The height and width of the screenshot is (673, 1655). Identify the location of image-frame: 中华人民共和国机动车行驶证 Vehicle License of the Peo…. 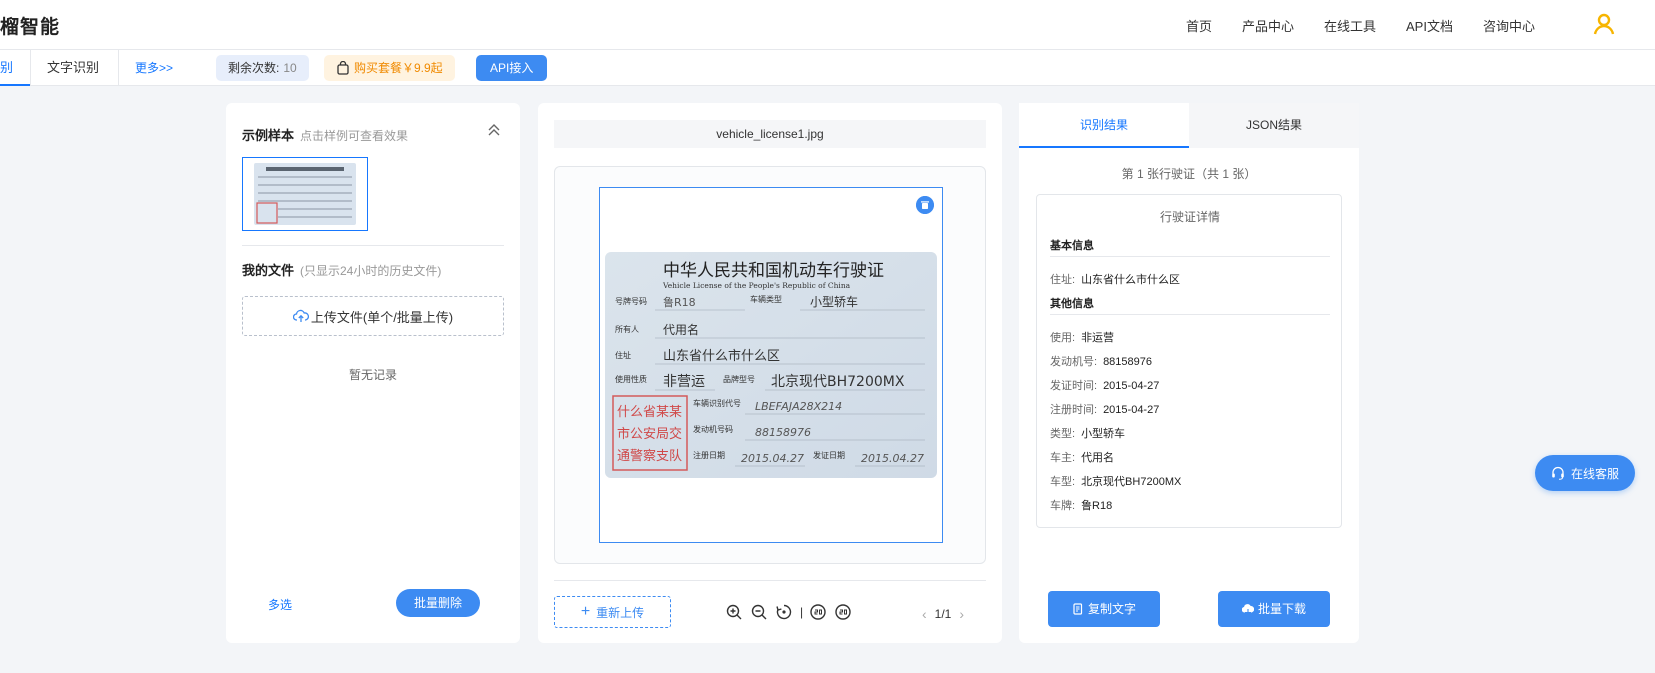
(771, 365).